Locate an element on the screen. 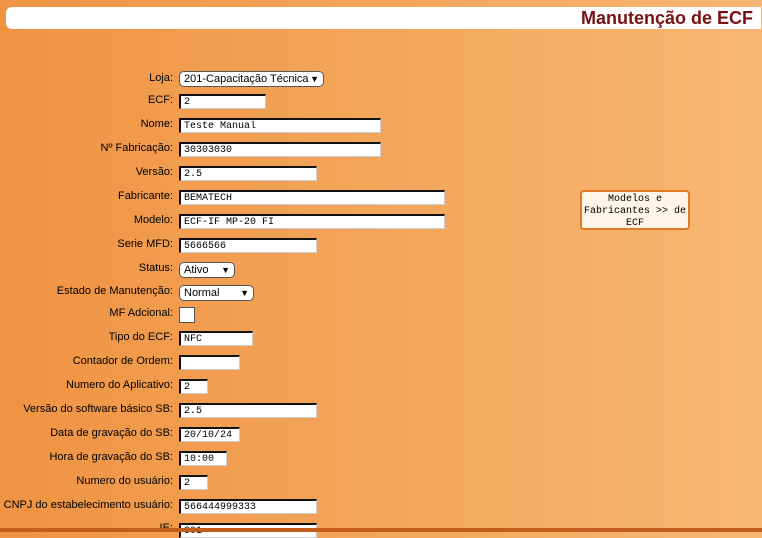 This screenshot has height=538, width=762. modelos-fabricantes-button: Modelos e Fabricantes >> de ECF is located at coordinates (635, 210).